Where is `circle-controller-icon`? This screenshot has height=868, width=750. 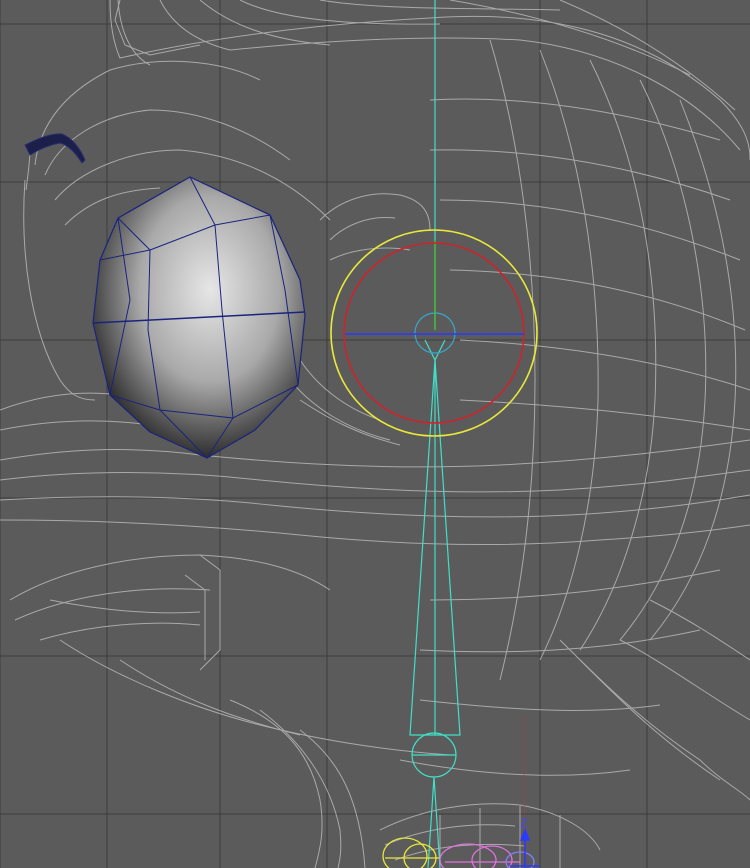
circle-controller-icon is located at coordinates (434, 333).